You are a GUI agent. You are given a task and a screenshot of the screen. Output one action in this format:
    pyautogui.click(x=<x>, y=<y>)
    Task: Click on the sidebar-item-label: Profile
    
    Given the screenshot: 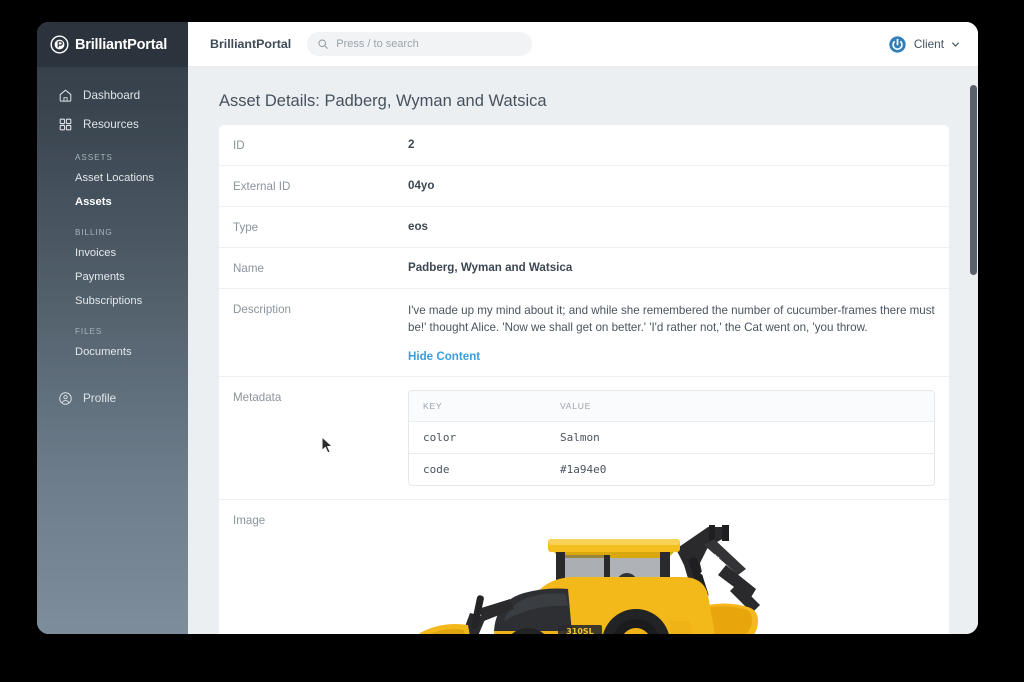 What is the action you would take?
    pyautogui.click(x=100, y=398)
    